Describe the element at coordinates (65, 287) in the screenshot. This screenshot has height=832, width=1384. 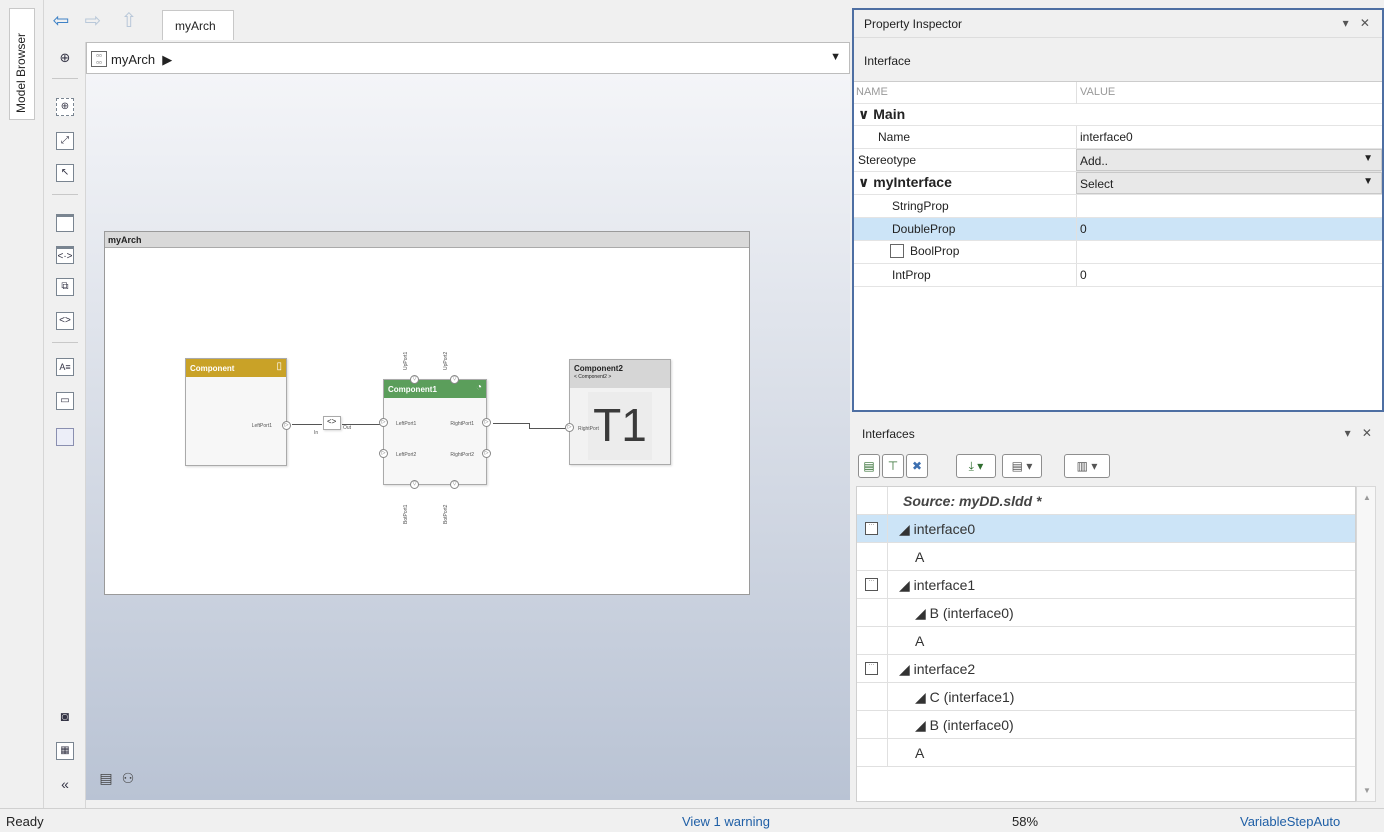
I see `variant-component-tool-icon: ⧉` at that location.